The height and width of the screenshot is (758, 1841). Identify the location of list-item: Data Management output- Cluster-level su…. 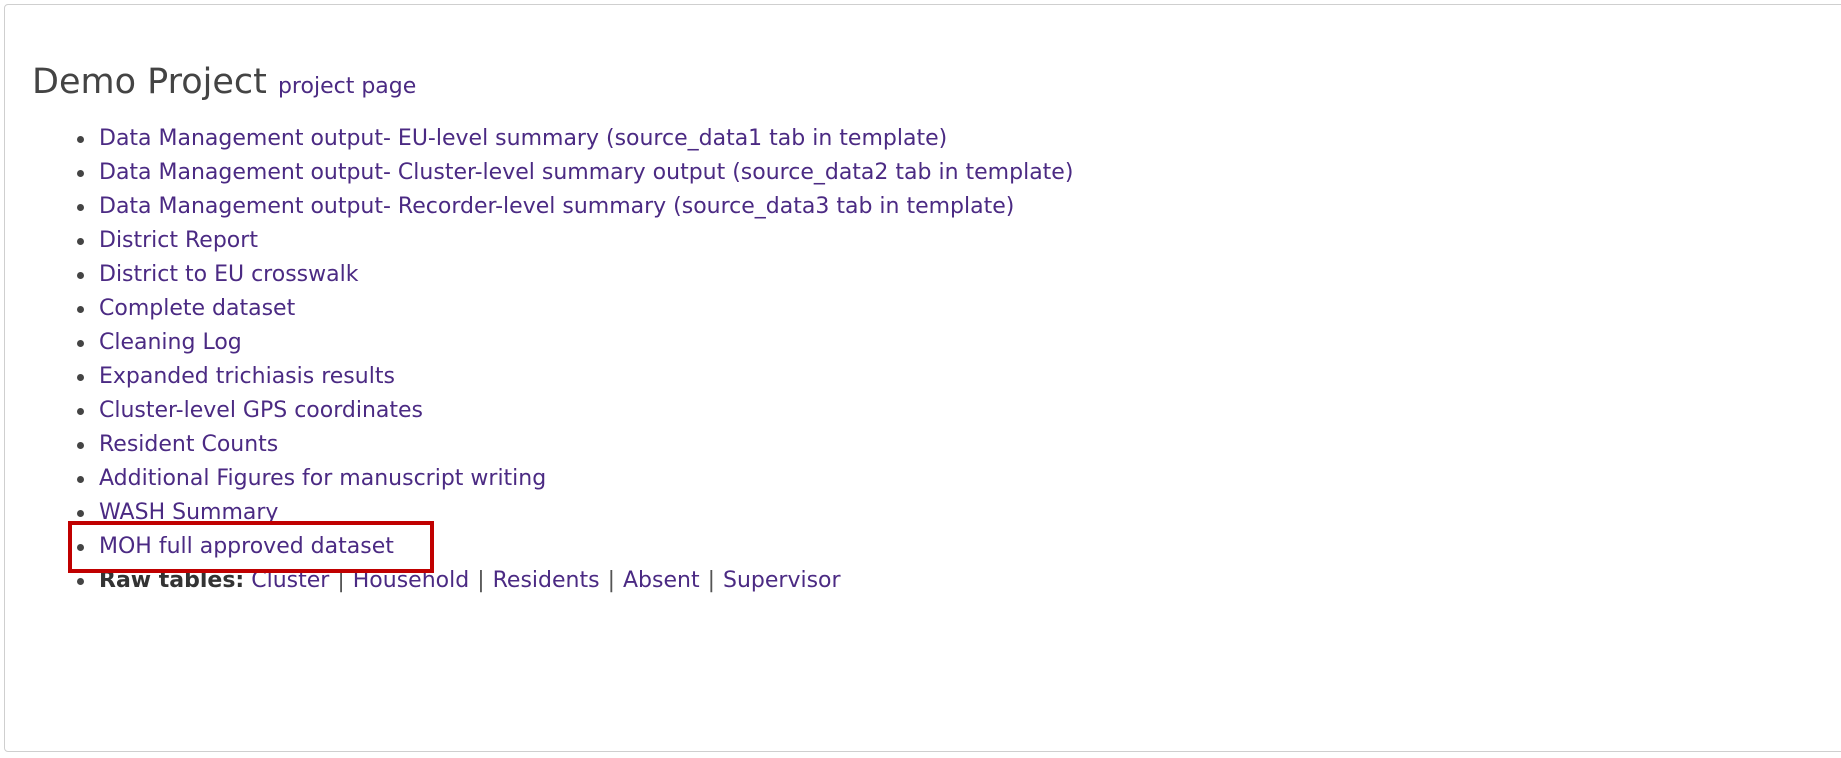
(574, 173).